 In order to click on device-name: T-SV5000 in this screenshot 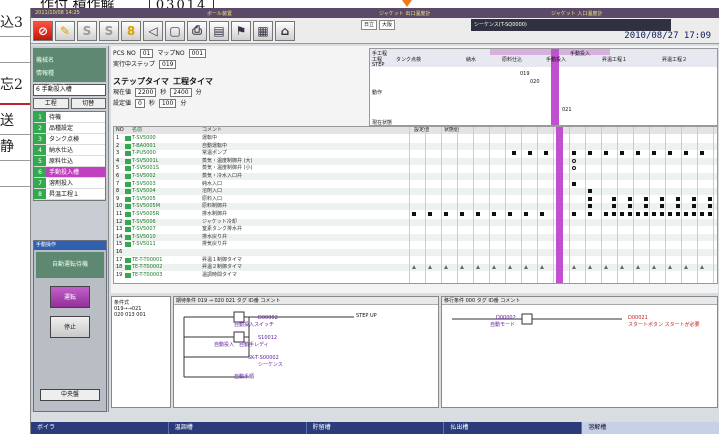, I will do `click(144, 138)`.